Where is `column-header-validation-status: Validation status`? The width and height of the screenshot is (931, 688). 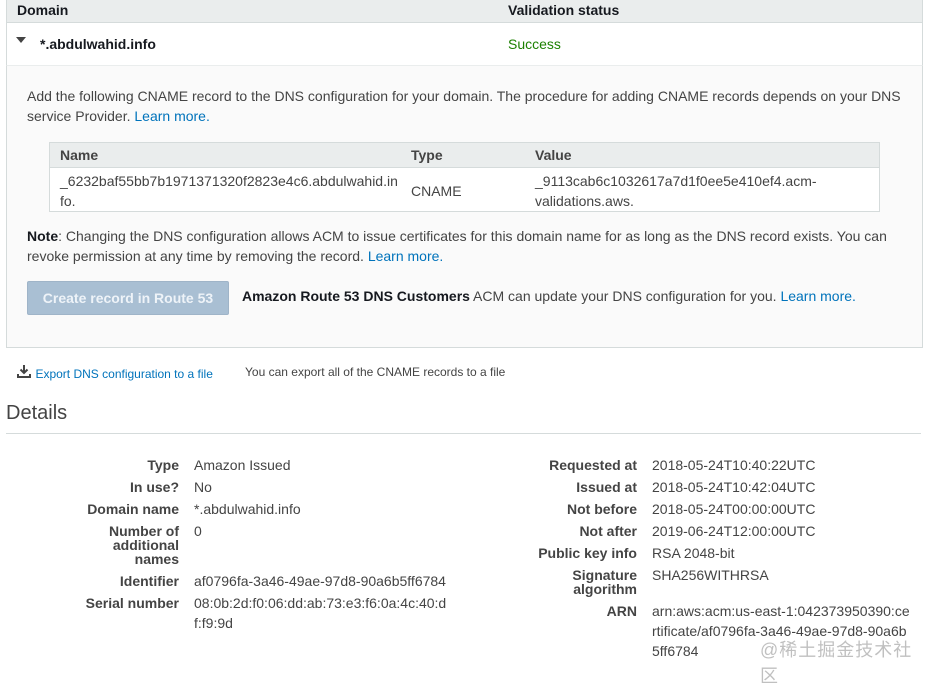 column-header-validation-status: Validation status is located at coordinates (564, 10).